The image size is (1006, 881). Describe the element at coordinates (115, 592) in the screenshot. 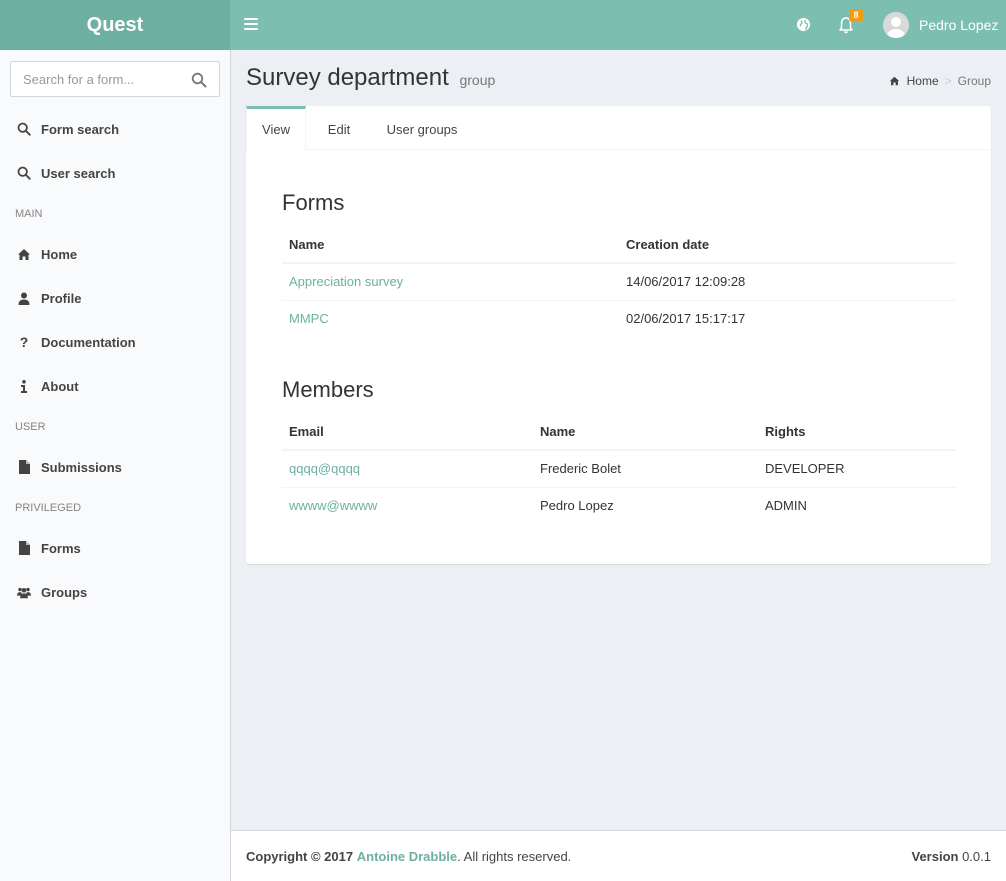

I see `sidebar-item-groups: Groups` at that location.